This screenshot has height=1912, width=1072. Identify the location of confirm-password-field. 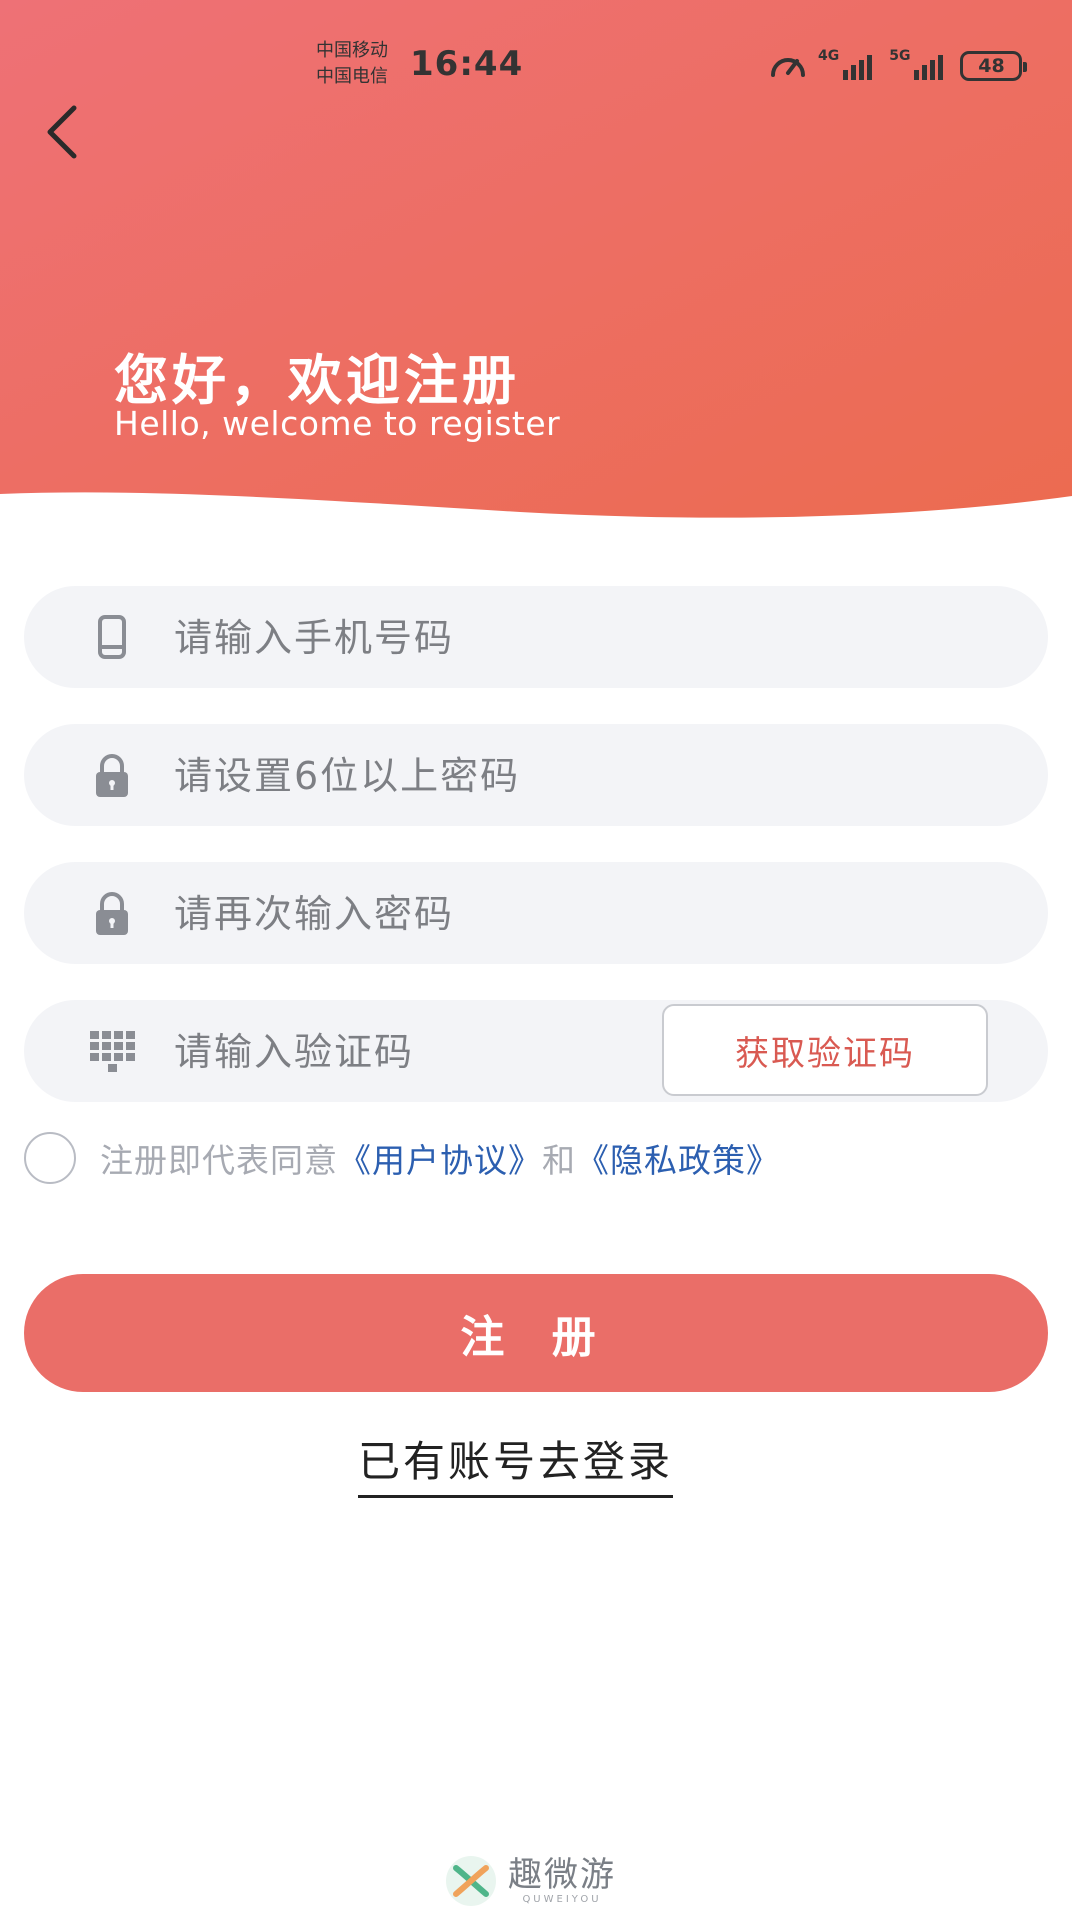
(536, 914).